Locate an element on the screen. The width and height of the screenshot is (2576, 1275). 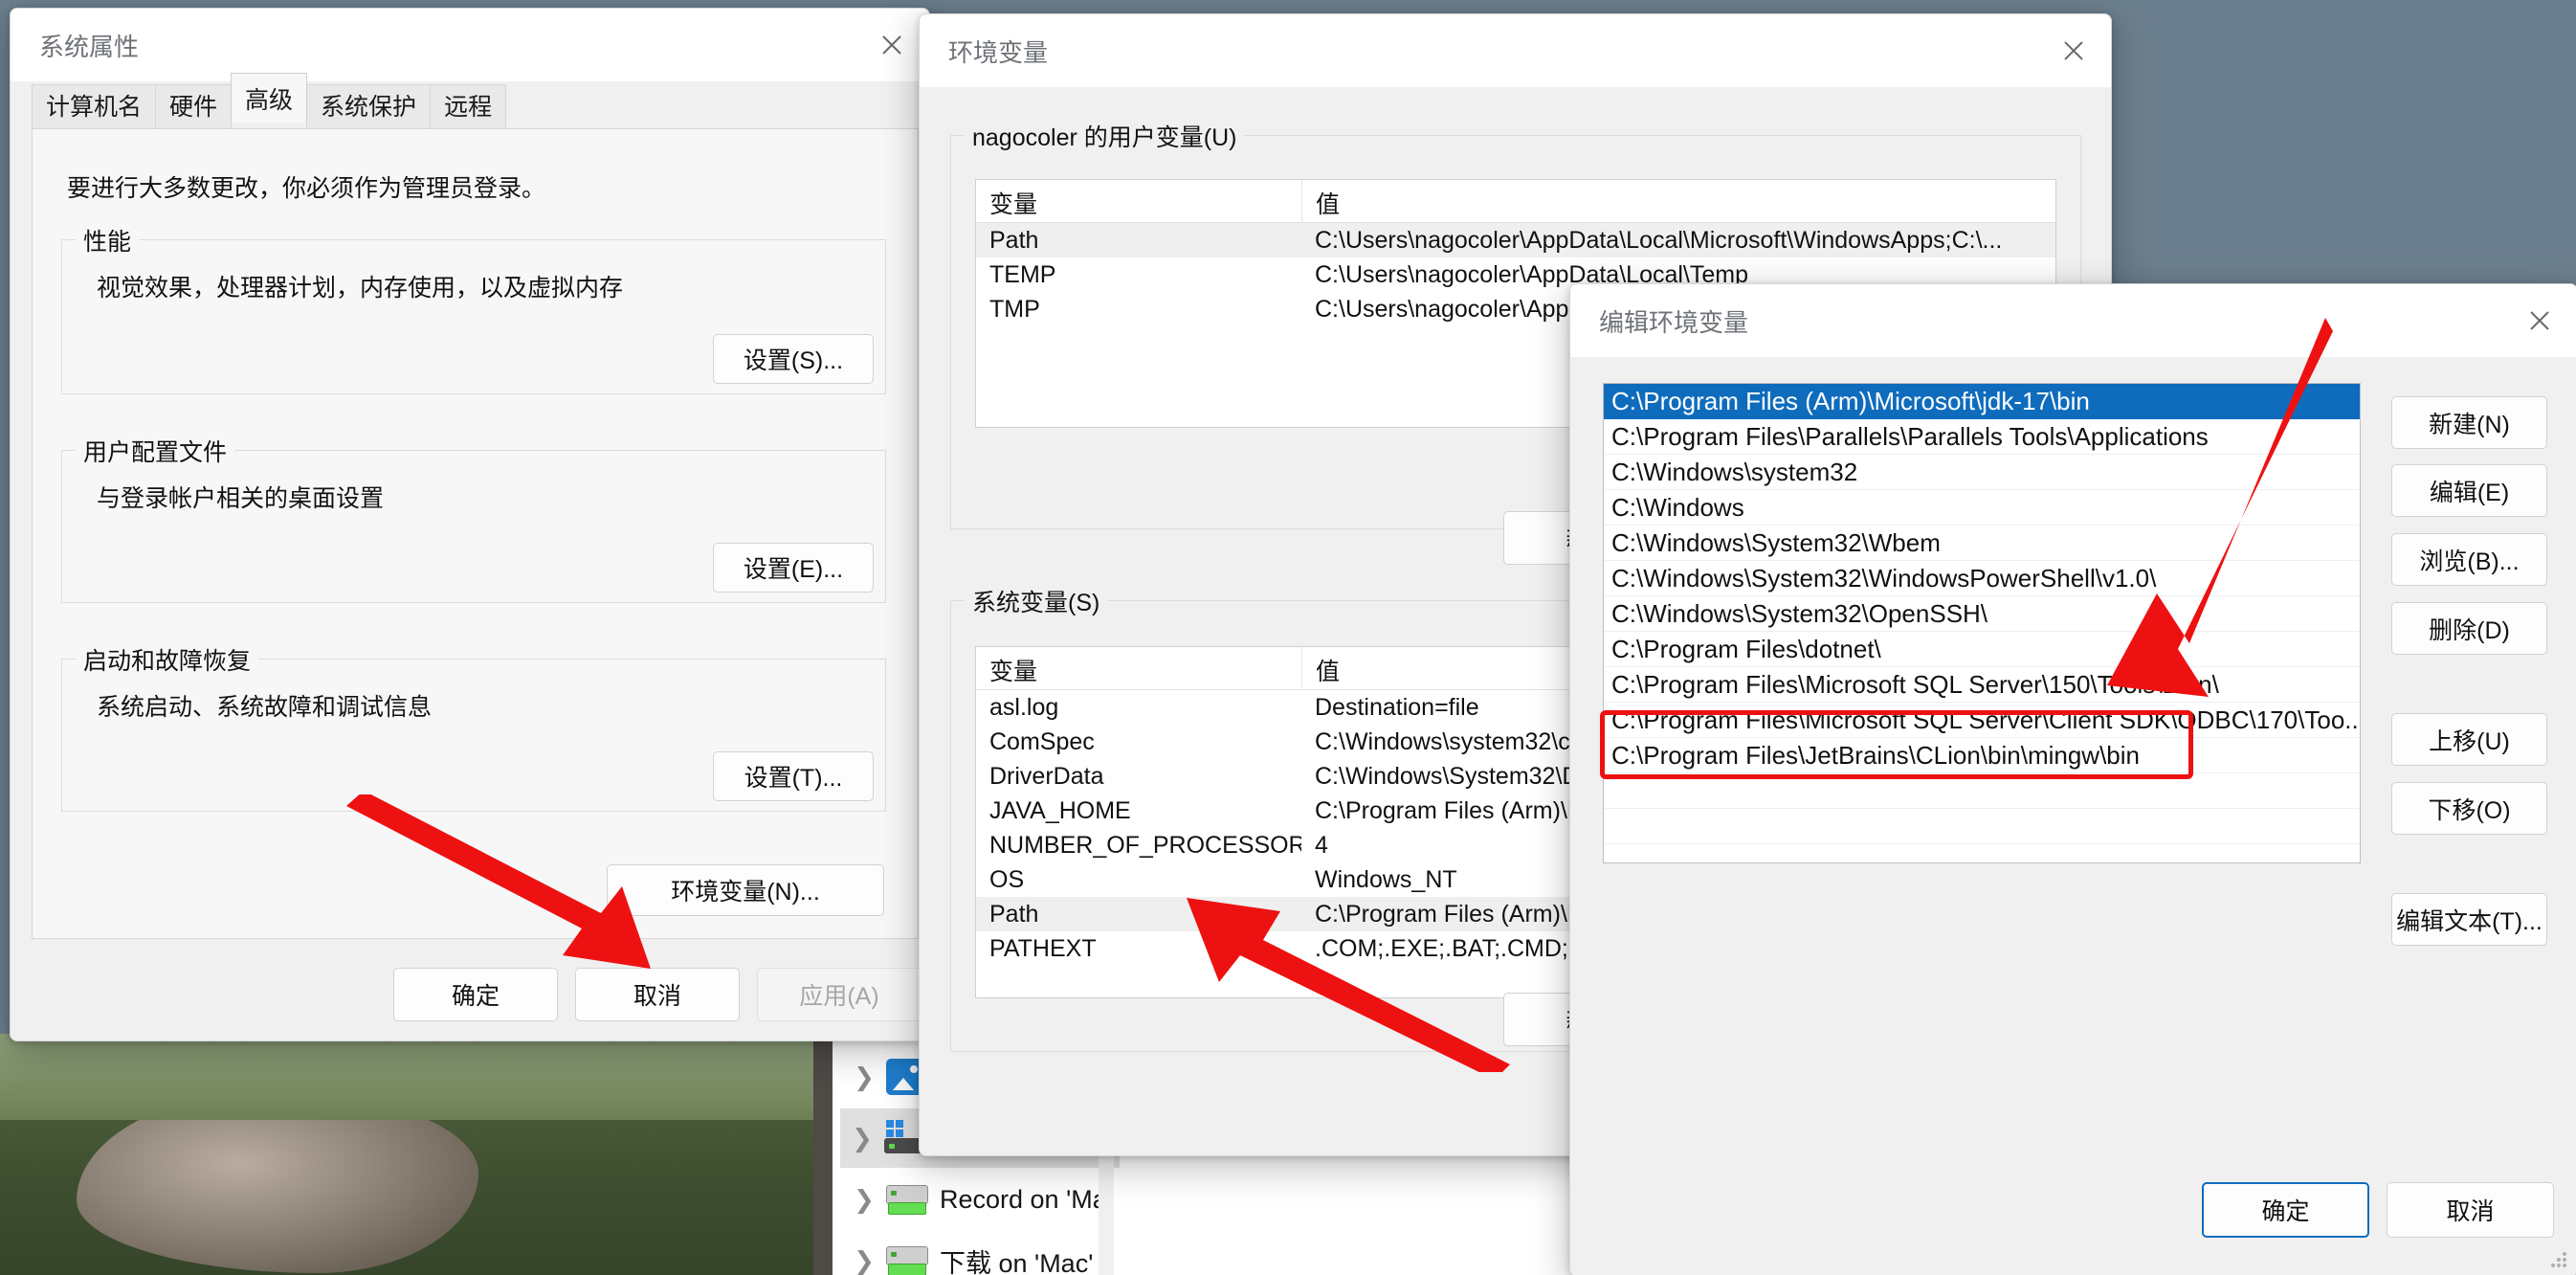
variable-name: OS is located at coordinates (1007, 879).